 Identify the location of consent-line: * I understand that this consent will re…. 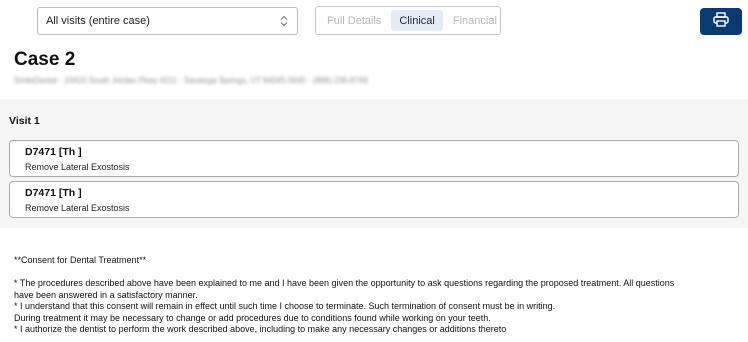
(285, 306).